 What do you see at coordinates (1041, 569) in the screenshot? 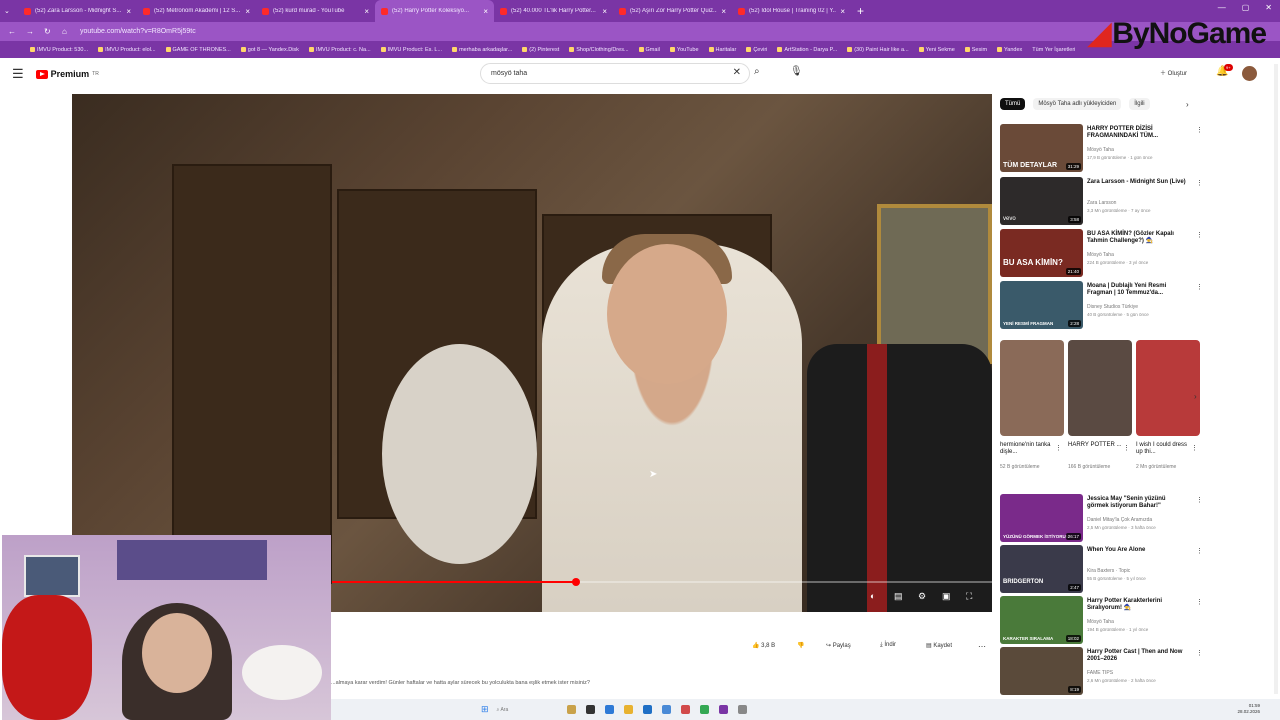
I see `video-thumbnail: BRIDGERTON 2:47` at bounding box center [1041, 569].